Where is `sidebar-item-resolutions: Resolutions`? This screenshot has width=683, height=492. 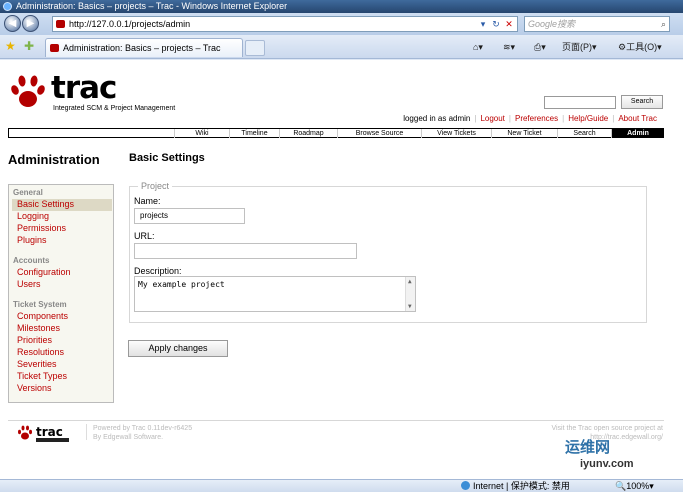
sidebar-item-resolutions: Resolutions is located at coordinates (40, 352).